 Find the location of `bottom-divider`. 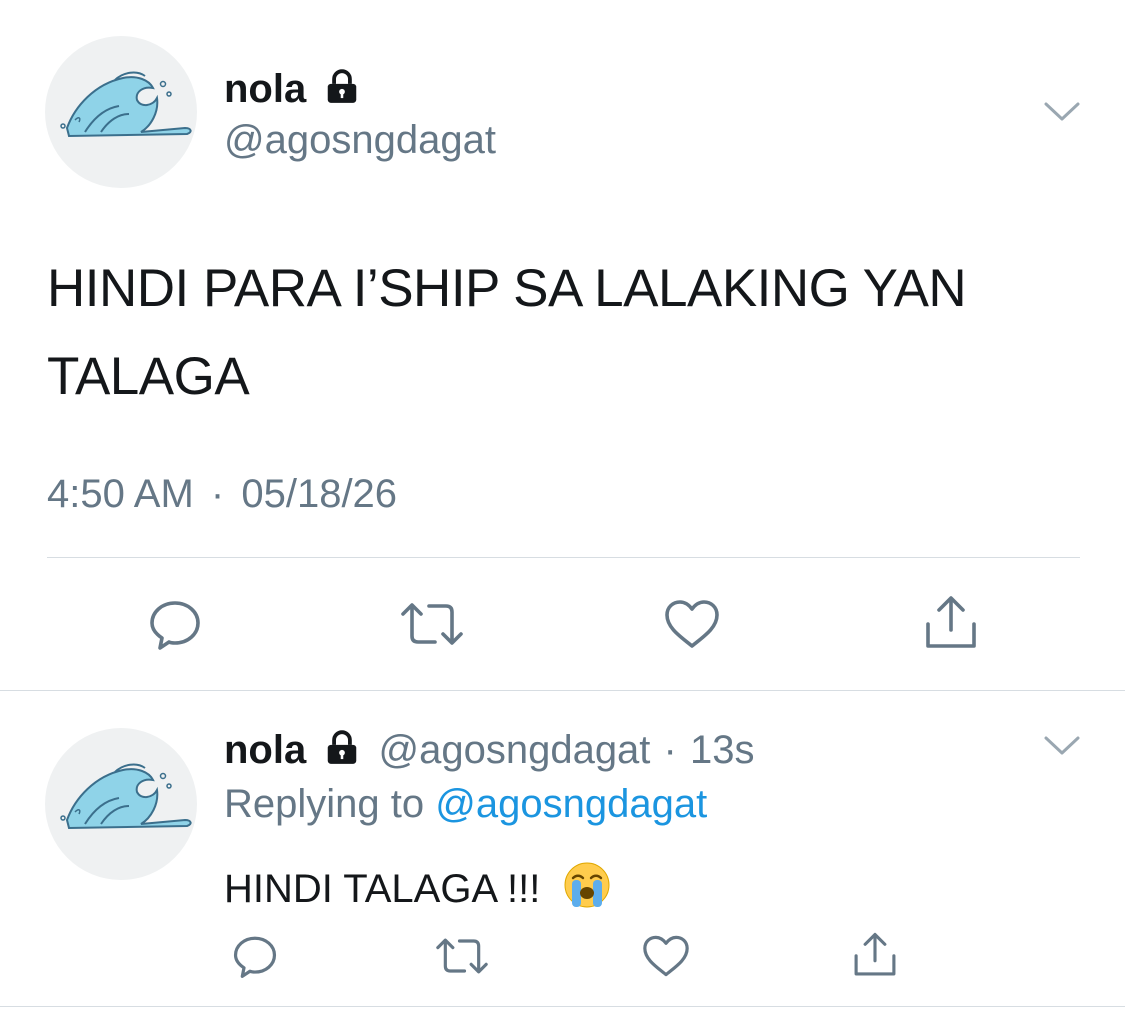

bottom-divider is located at coordinates (562, 1006).